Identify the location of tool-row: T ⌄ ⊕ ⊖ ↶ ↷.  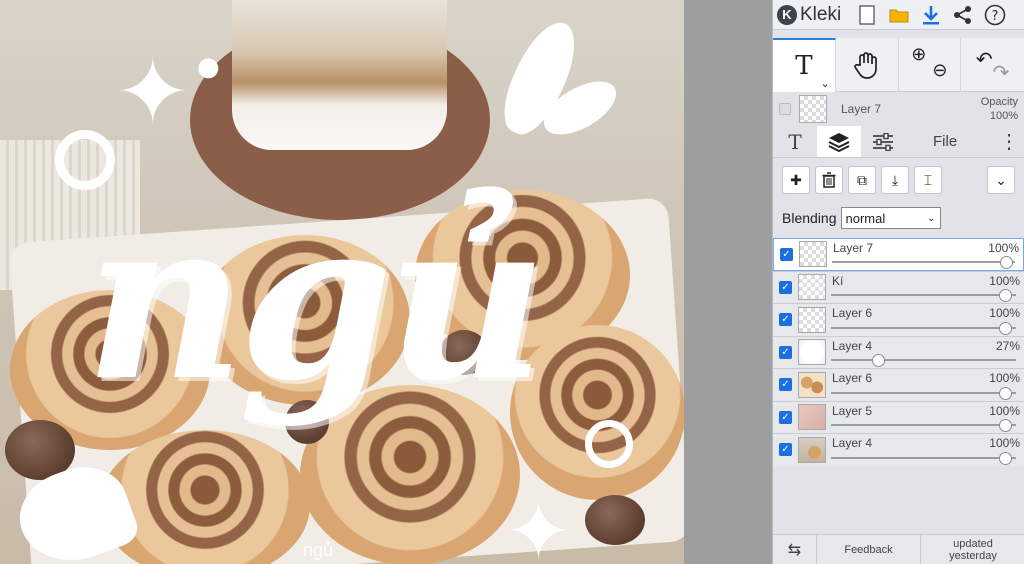
(898, 65).